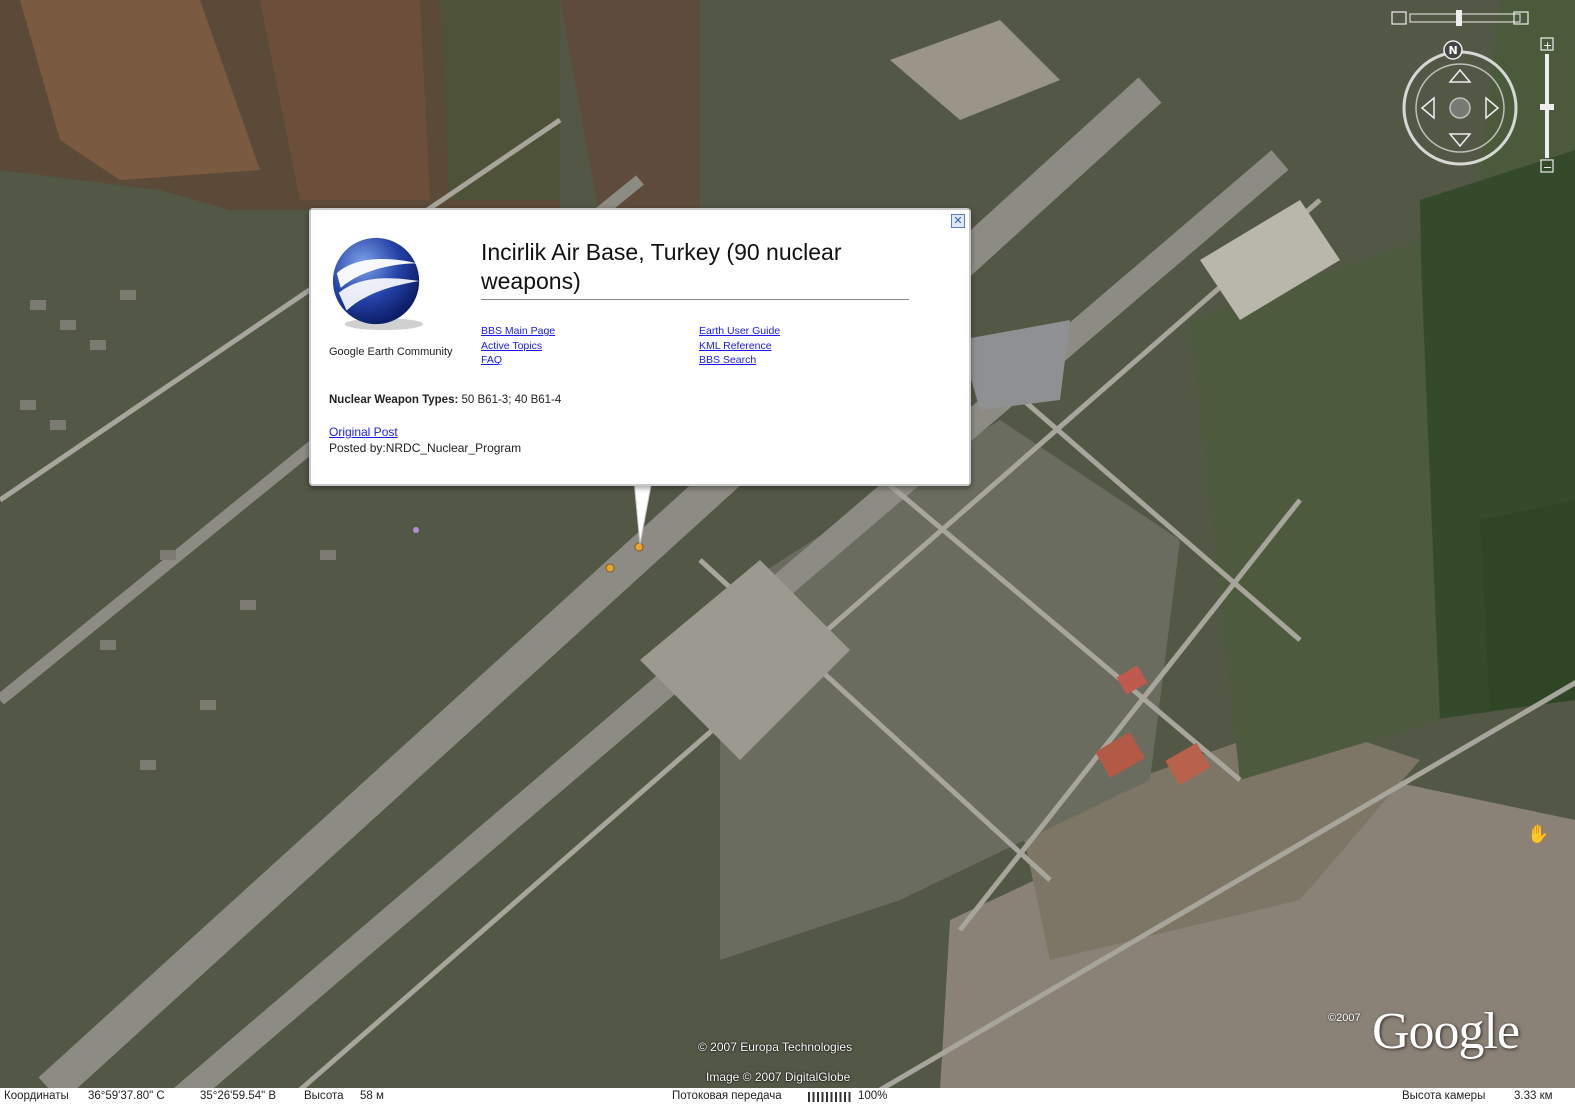 Image resolution: width=1575 pixels, height=1108 pixels. I want to click on credit-europa: © 2007 Europa Technologies, so click(775, 1047).